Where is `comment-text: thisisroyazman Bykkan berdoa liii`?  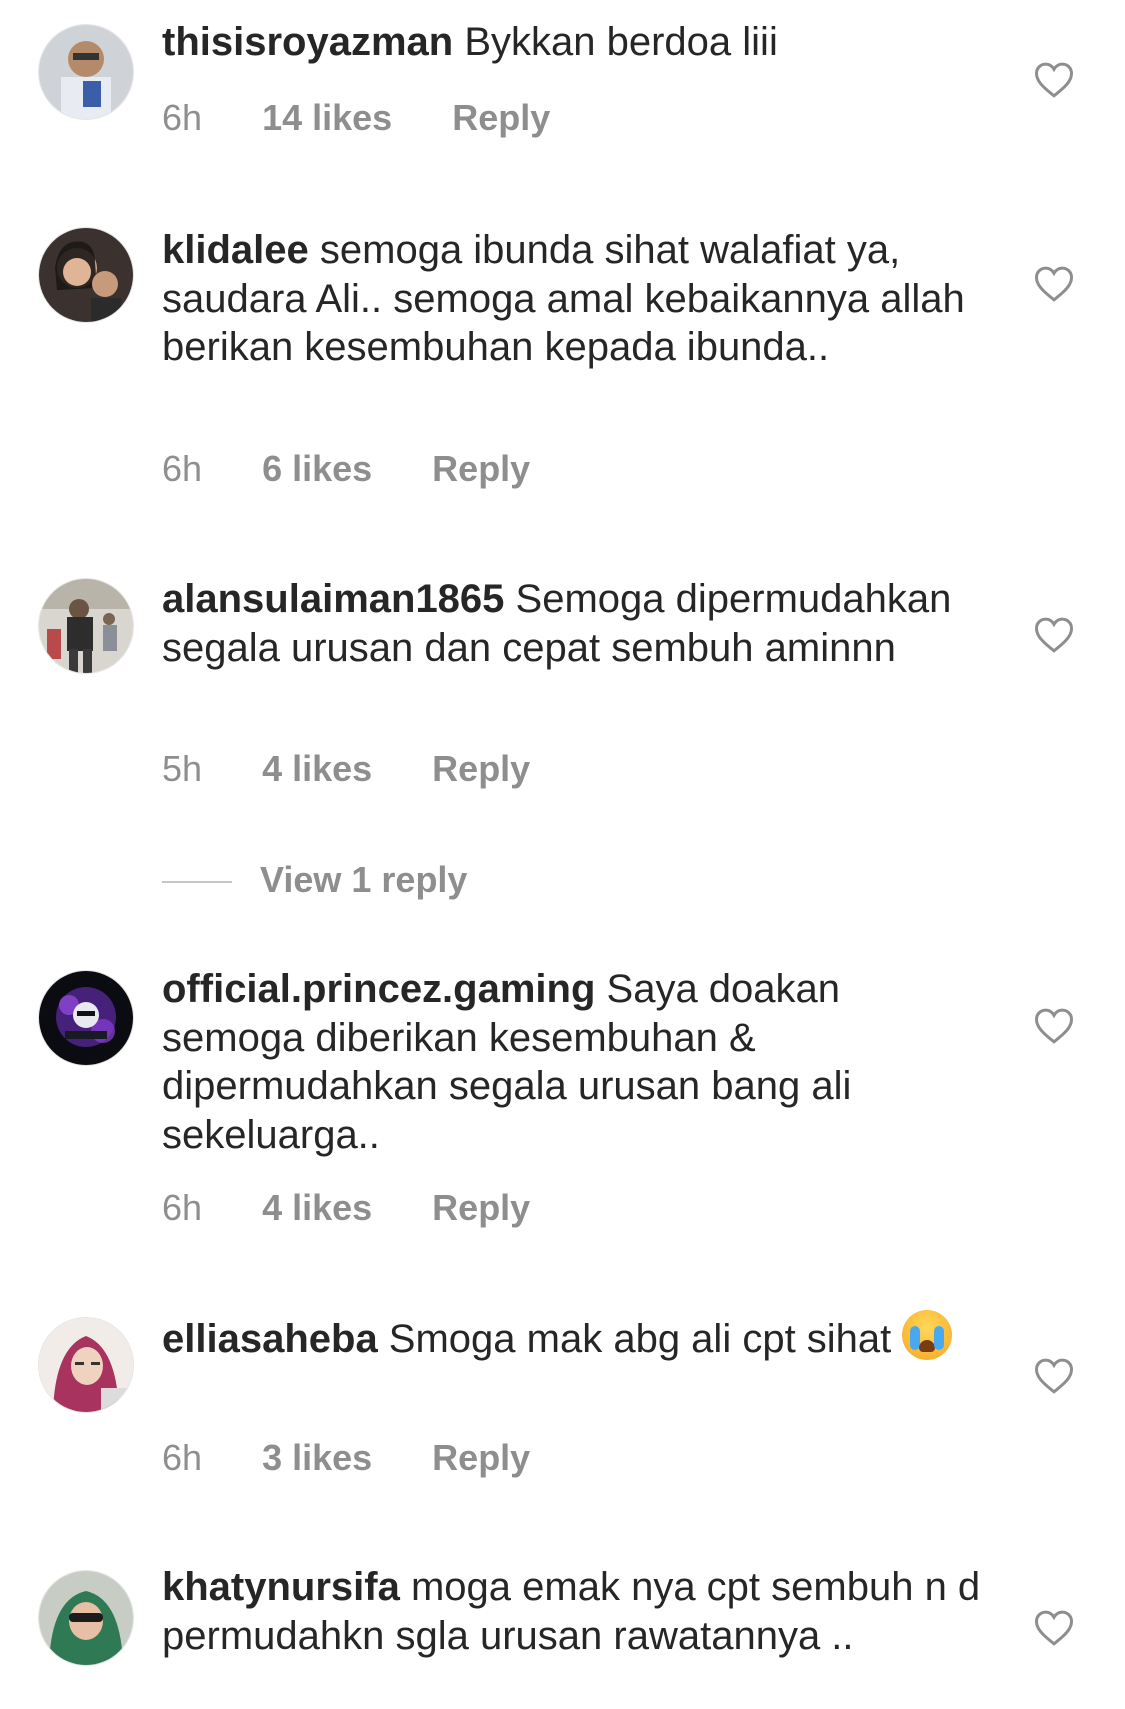 comment-text: thisisroyazman Bykkan berdoa liii is located at coordinates (577, 42).